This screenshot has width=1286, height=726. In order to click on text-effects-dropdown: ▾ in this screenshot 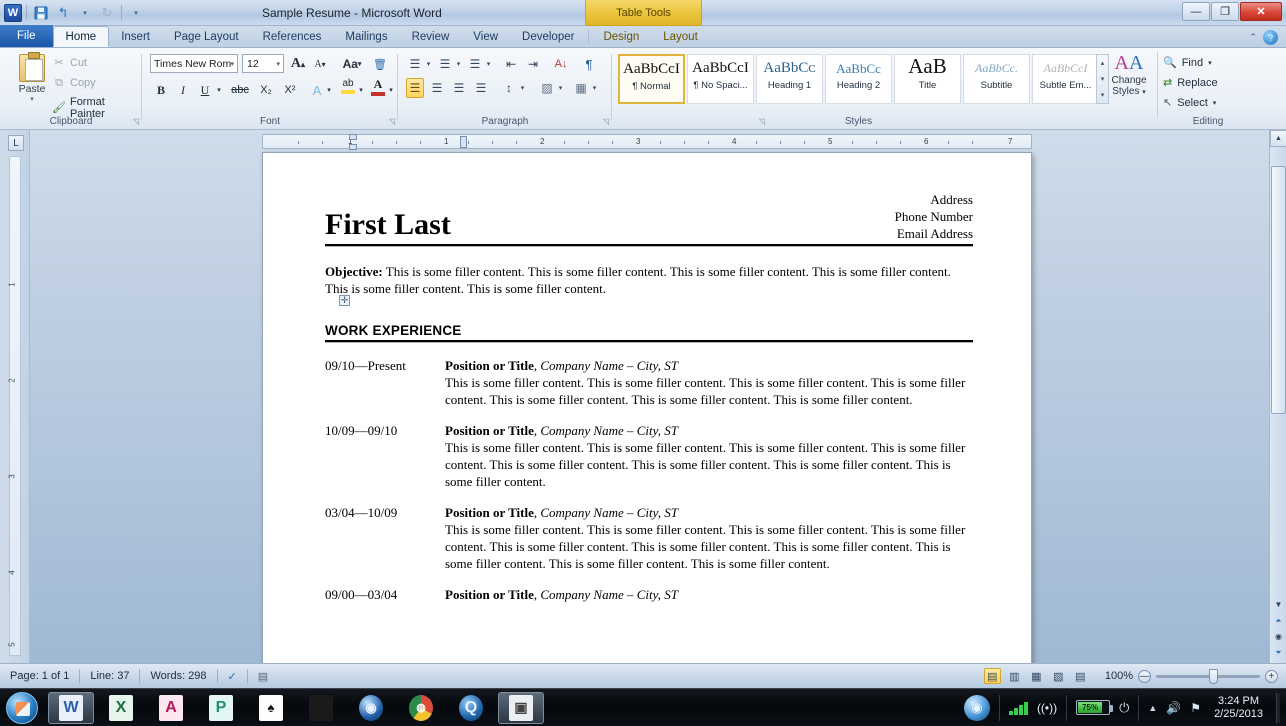, I will do `click(329, 90)`.